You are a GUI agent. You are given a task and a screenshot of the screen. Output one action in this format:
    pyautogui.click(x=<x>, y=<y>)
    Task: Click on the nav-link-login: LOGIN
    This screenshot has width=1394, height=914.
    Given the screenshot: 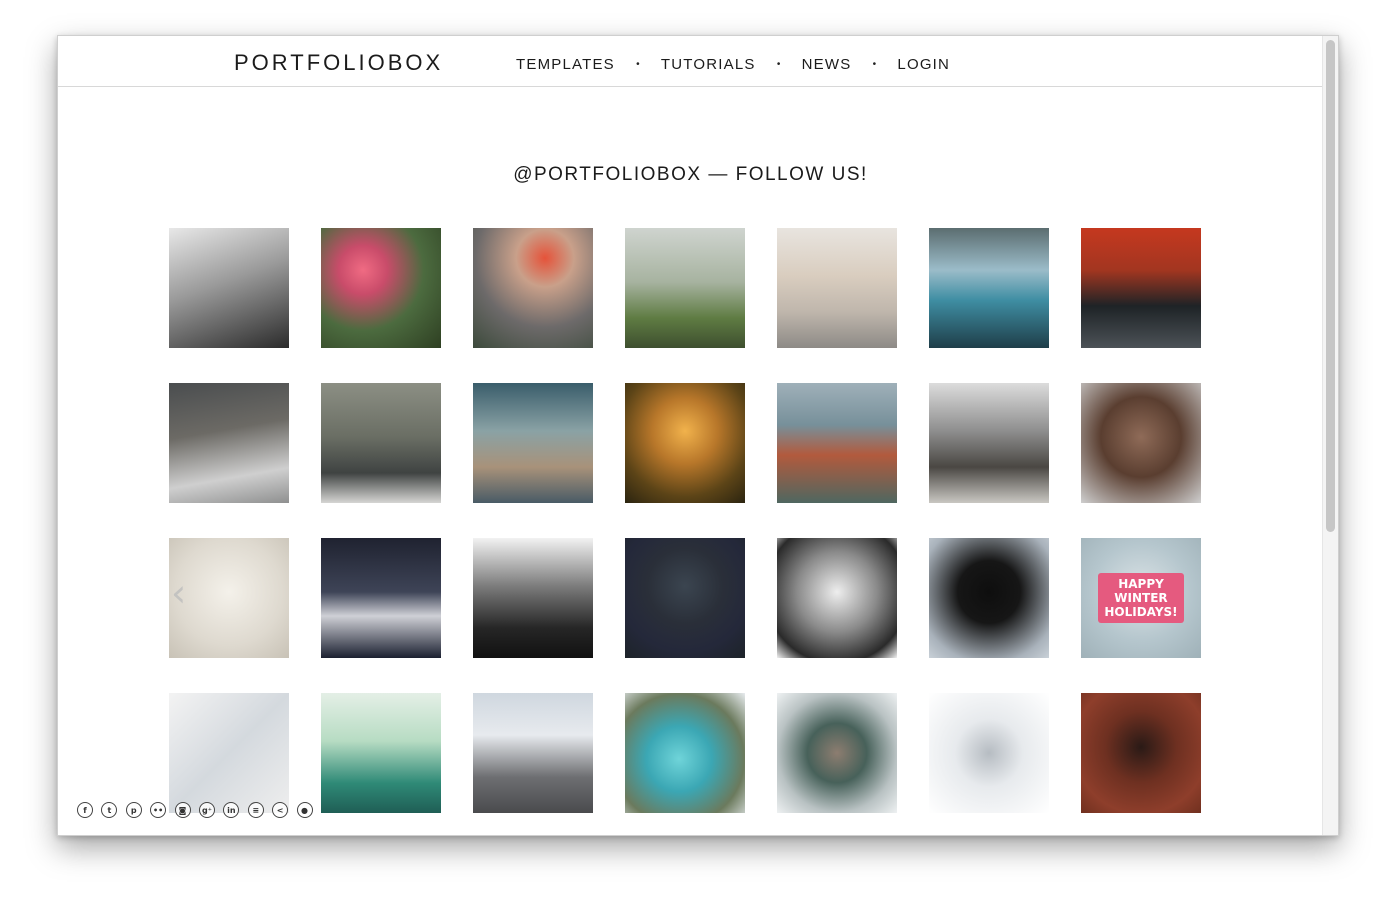 What is the action you would take?
    pyautogui.click(x=923, y=64)
    